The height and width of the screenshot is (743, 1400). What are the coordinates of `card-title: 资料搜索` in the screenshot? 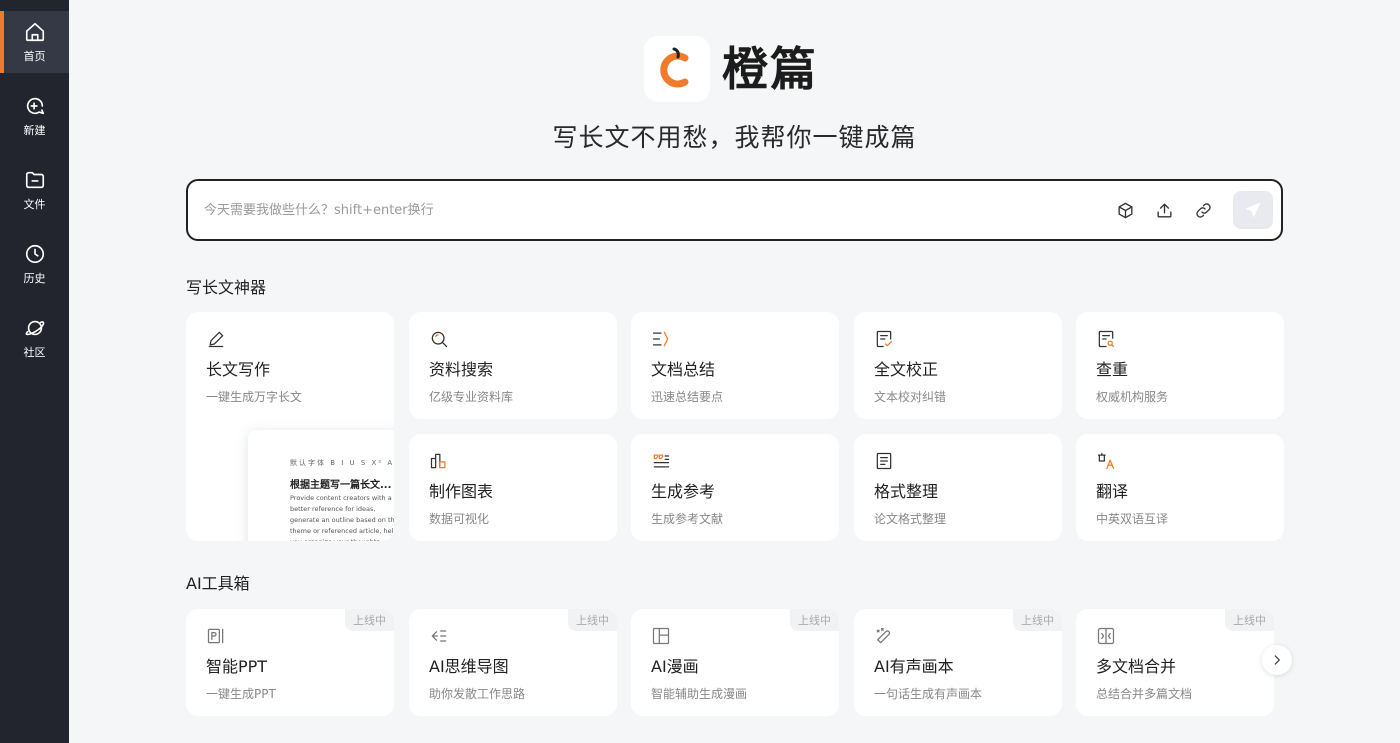 It's located at (461, 369).